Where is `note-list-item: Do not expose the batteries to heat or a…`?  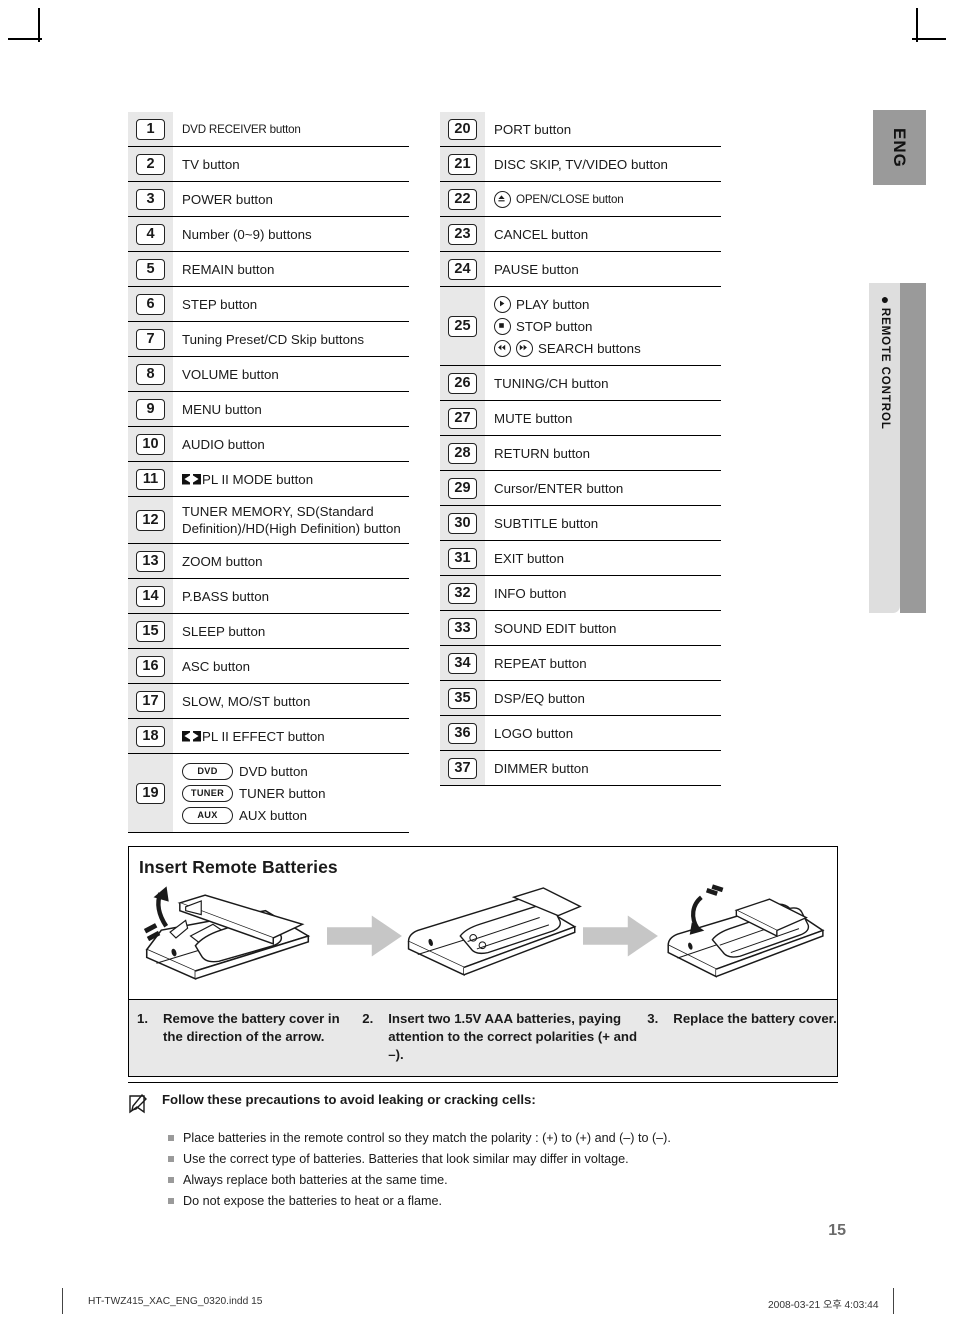
note-list-item: Do not expose the batteries to heat or a… is located at coordinates (483, 1201).